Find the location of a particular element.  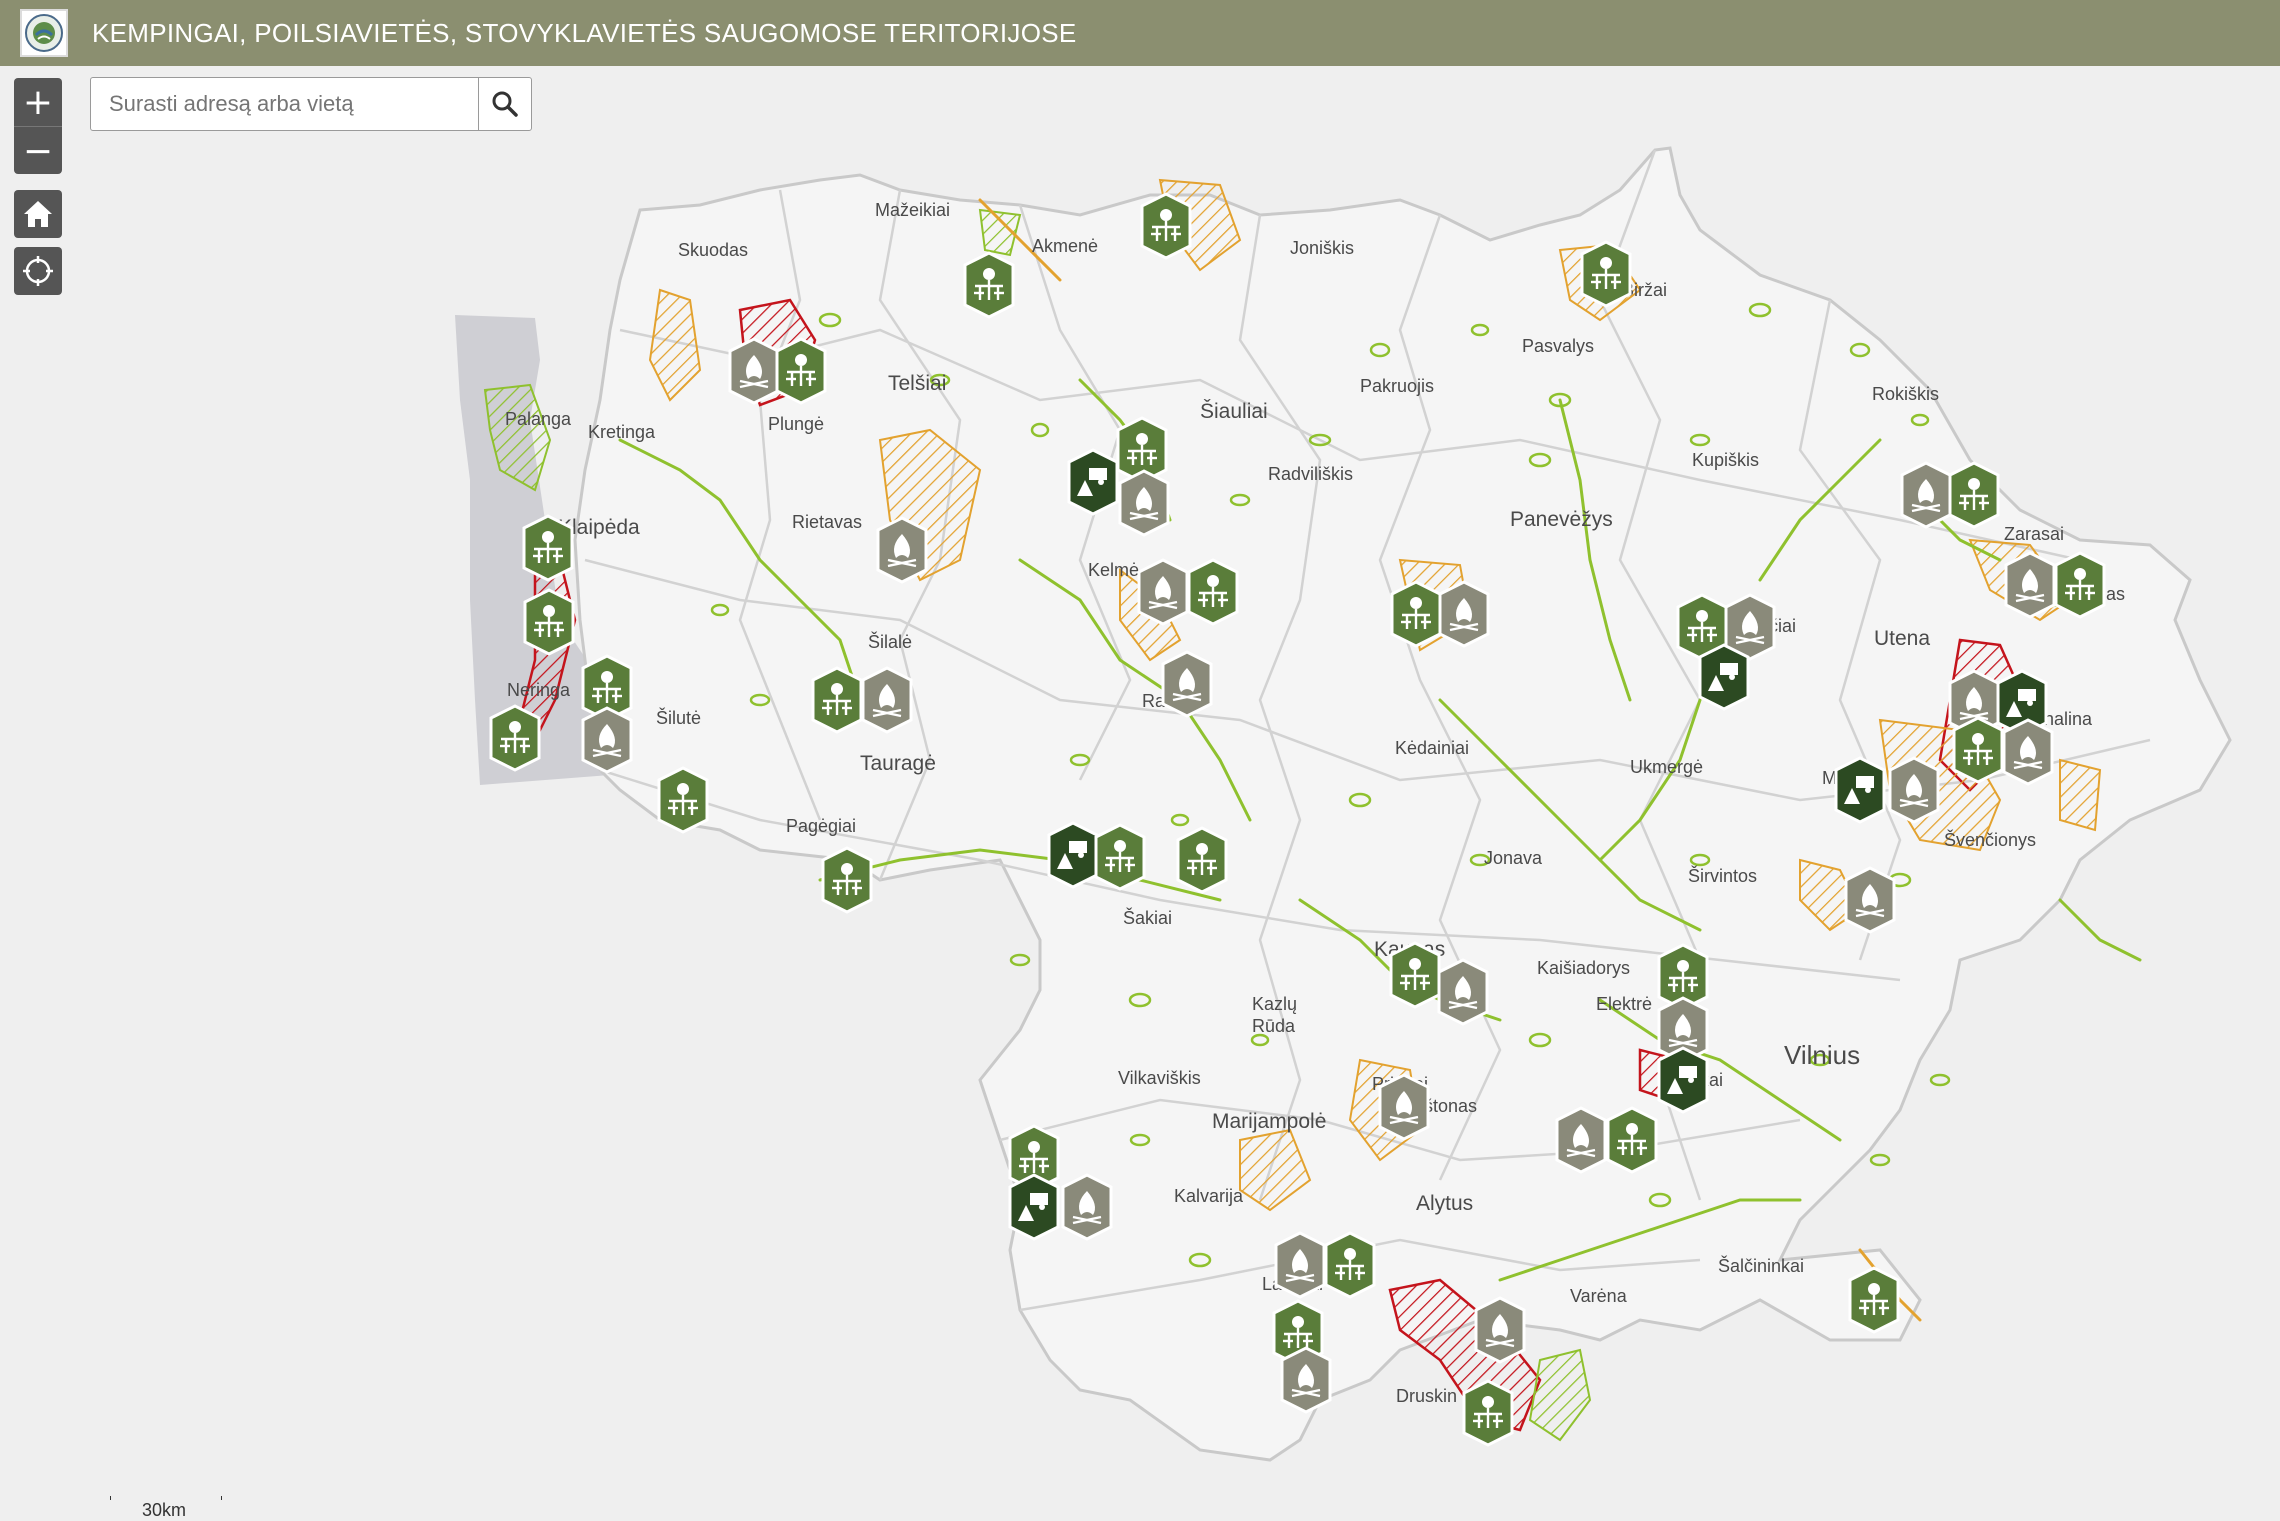

search-button is located at coordinates (504, 104).